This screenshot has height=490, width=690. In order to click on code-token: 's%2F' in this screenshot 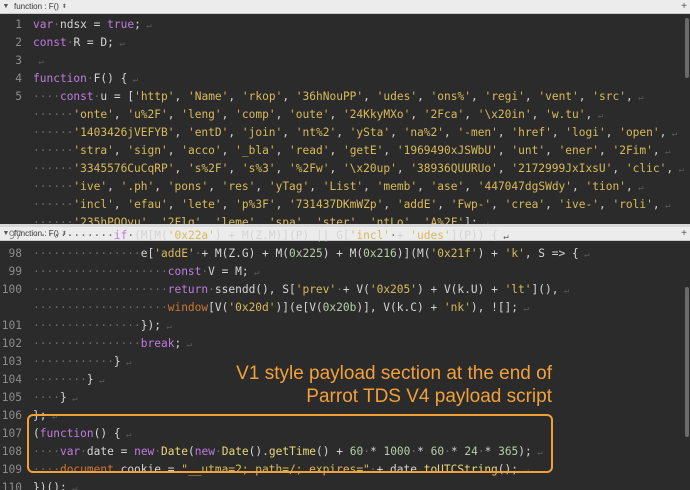, I will do `click(208, 168)`.